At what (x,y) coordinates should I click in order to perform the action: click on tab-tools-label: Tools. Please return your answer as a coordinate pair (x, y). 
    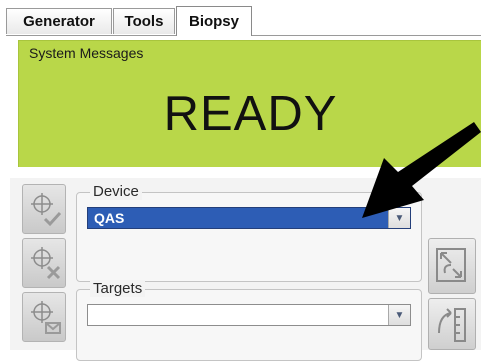
    Looking at the image, I should click on (144, 21).